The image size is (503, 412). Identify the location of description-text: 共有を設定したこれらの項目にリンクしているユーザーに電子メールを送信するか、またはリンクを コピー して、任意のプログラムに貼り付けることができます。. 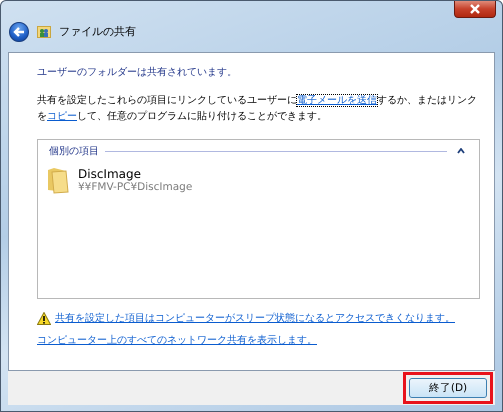
(257, 109).